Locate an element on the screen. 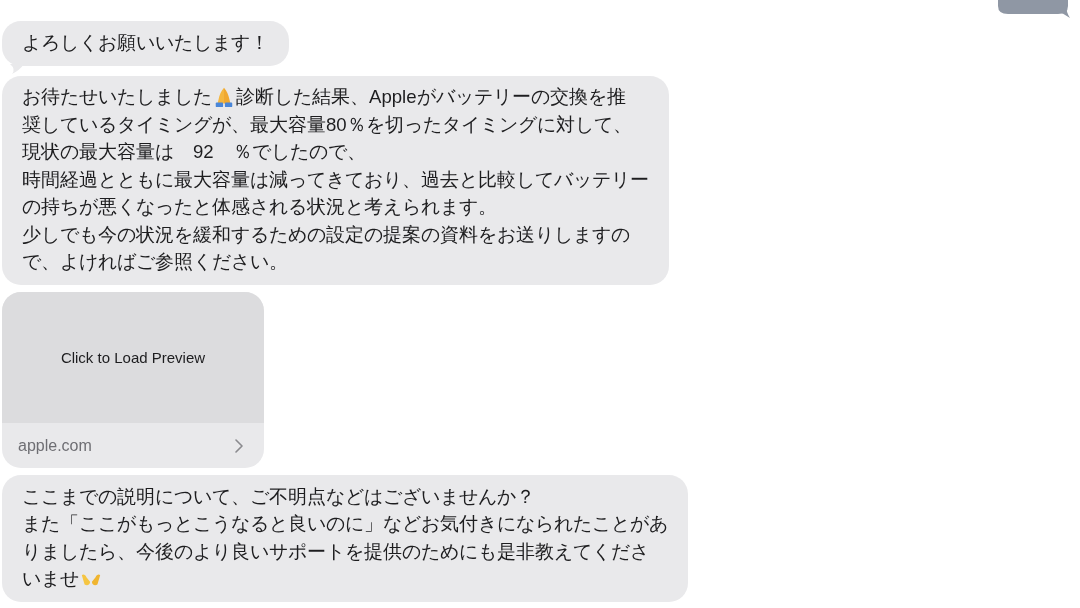 The image size is (1080, 608). chevron-icon is located at coordinates (239, 445).